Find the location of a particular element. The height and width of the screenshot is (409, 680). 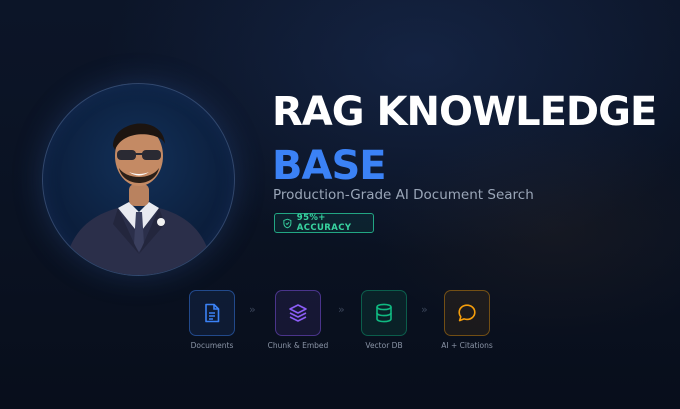

pipeline-step-chunk-embed is located at coordinates (298, 313).